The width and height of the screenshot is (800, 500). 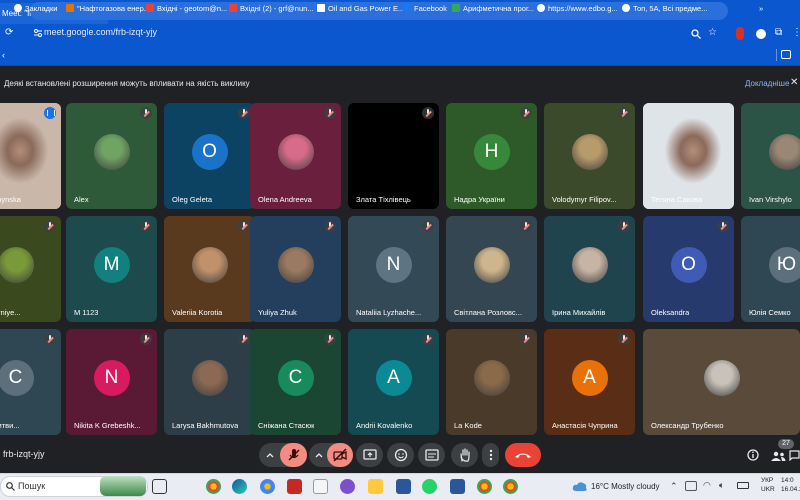 I want to click on whatsapp-icon, so click(x=429, y=486).